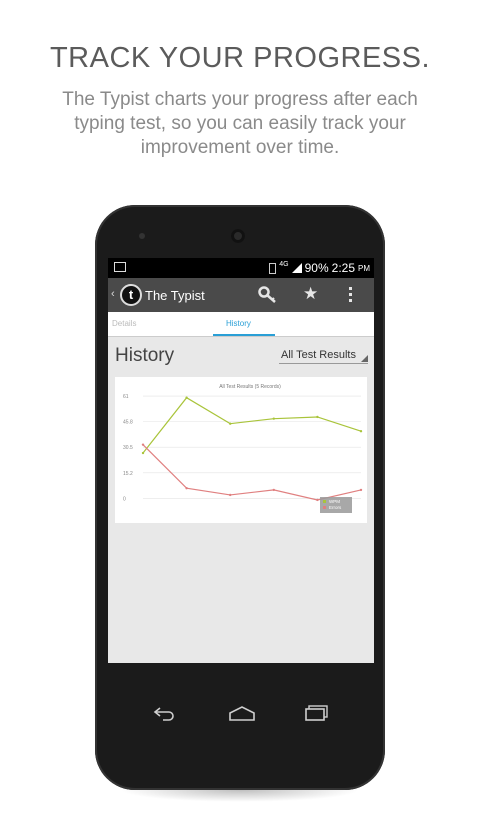 The height and width of the screenshot is (829, 480). Describe the element at coordinates (131, 295) in the screenshot. I see `app-logo: t` at that location.